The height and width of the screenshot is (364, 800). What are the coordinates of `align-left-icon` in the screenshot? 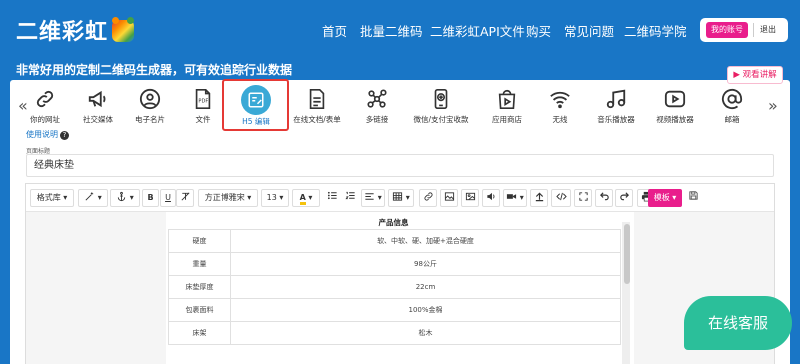 It's located at (369, 196).